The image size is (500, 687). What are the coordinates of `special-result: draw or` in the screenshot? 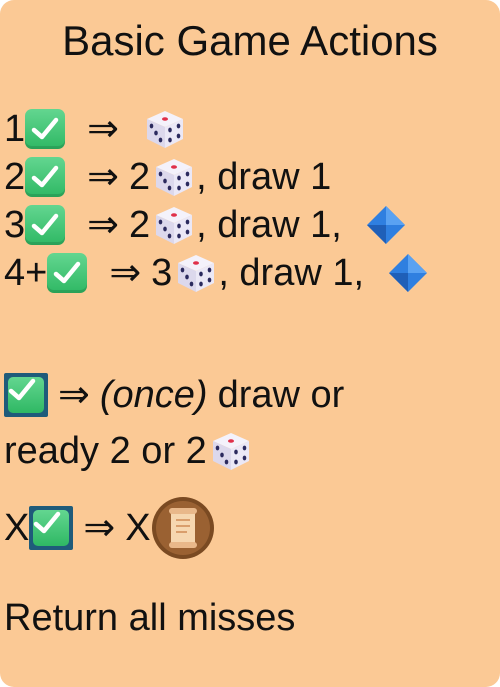 It's located at (281, 395).